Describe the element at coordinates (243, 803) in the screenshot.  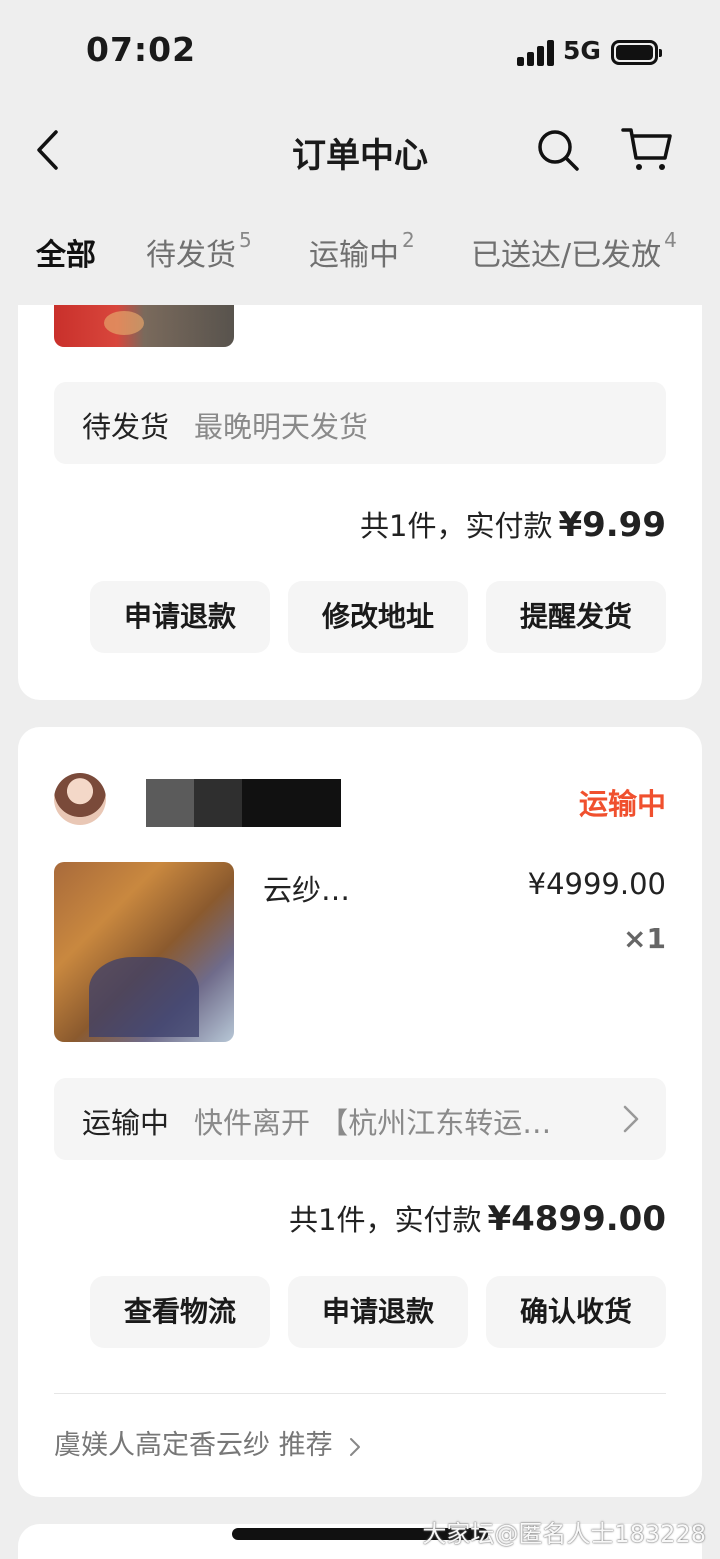
I see `shop-name-redacted` at that location.